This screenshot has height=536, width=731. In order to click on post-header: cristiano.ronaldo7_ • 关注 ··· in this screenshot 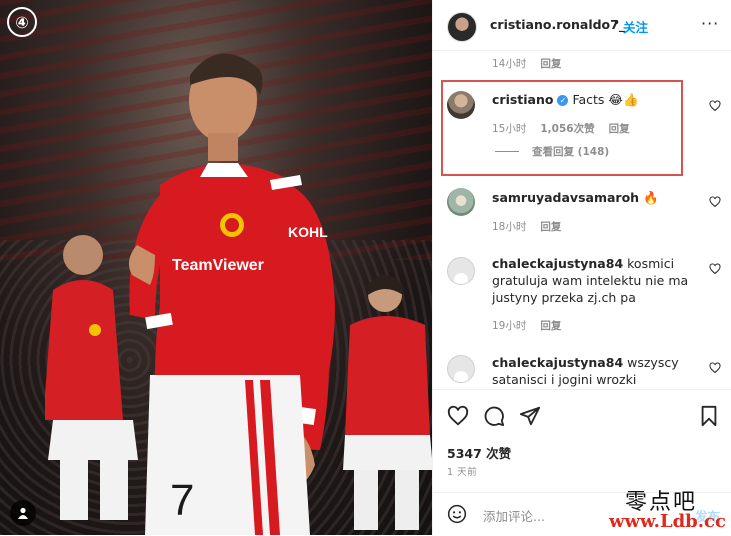, I will do `click(582, 25)`.